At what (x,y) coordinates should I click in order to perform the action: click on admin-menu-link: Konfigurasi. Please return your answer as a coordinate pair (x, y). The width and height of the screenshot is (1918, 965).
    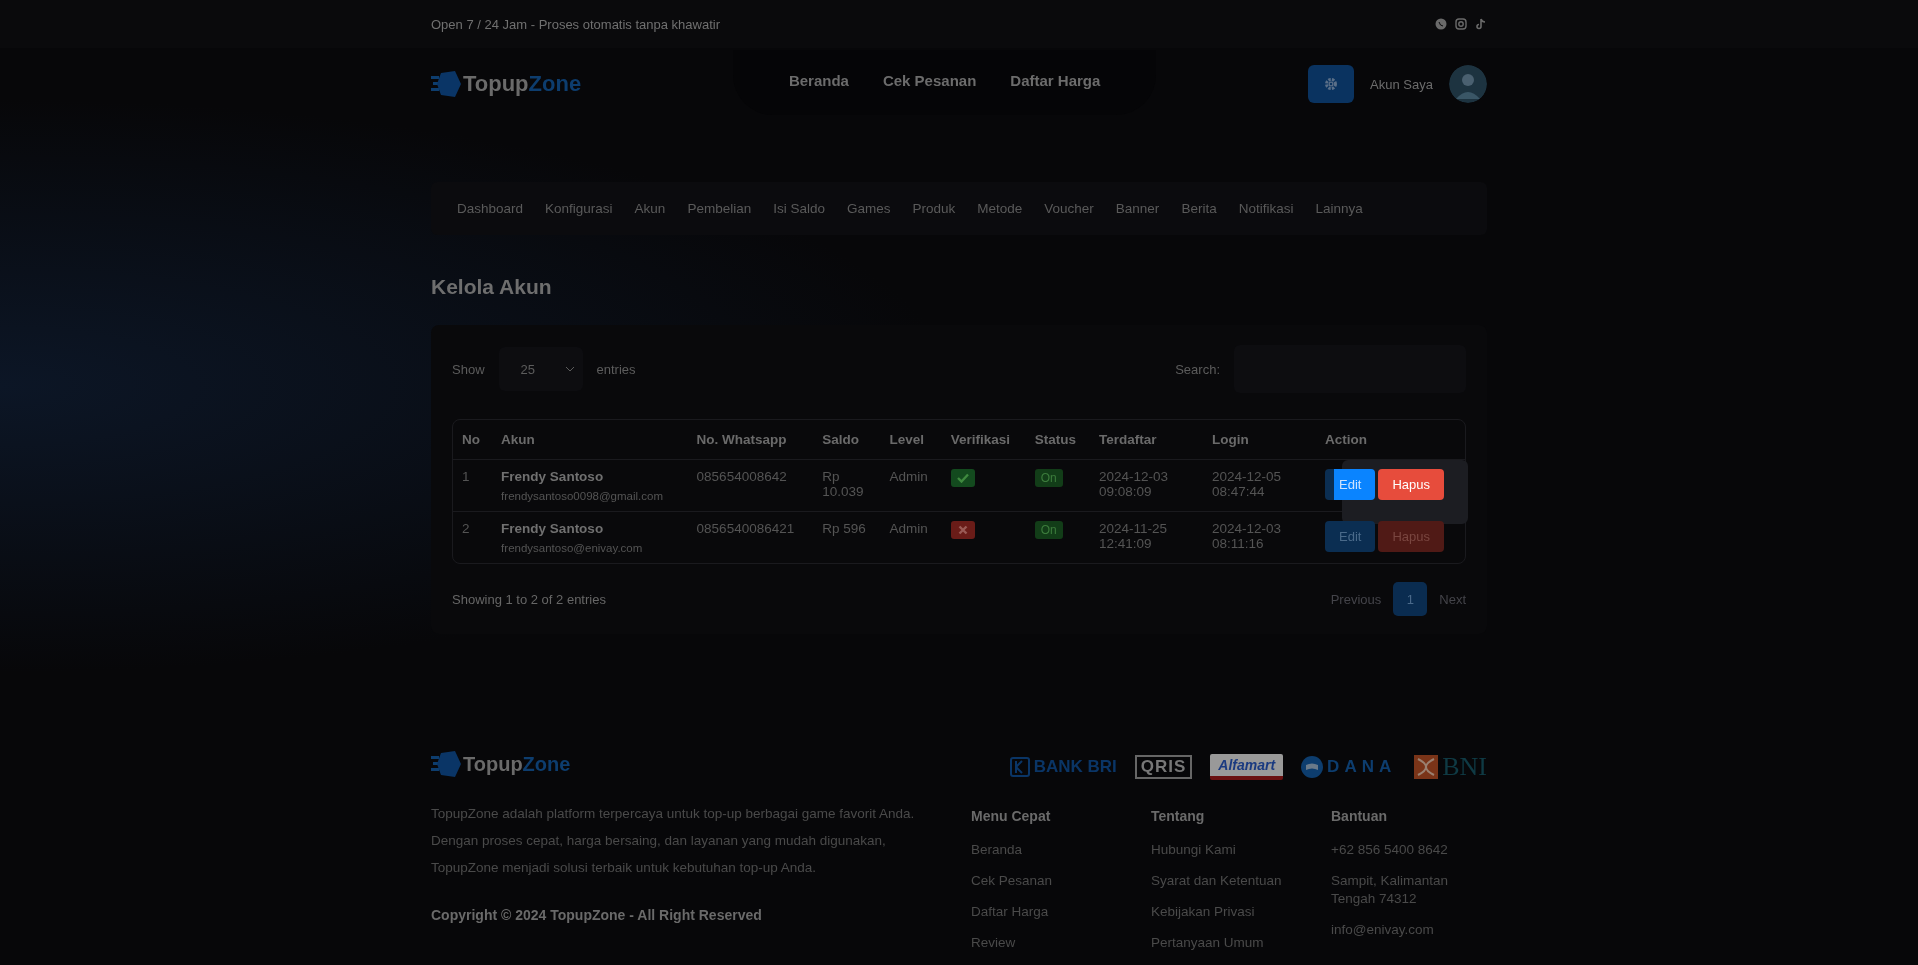
    Looking at the image, I should click on (579, 208).